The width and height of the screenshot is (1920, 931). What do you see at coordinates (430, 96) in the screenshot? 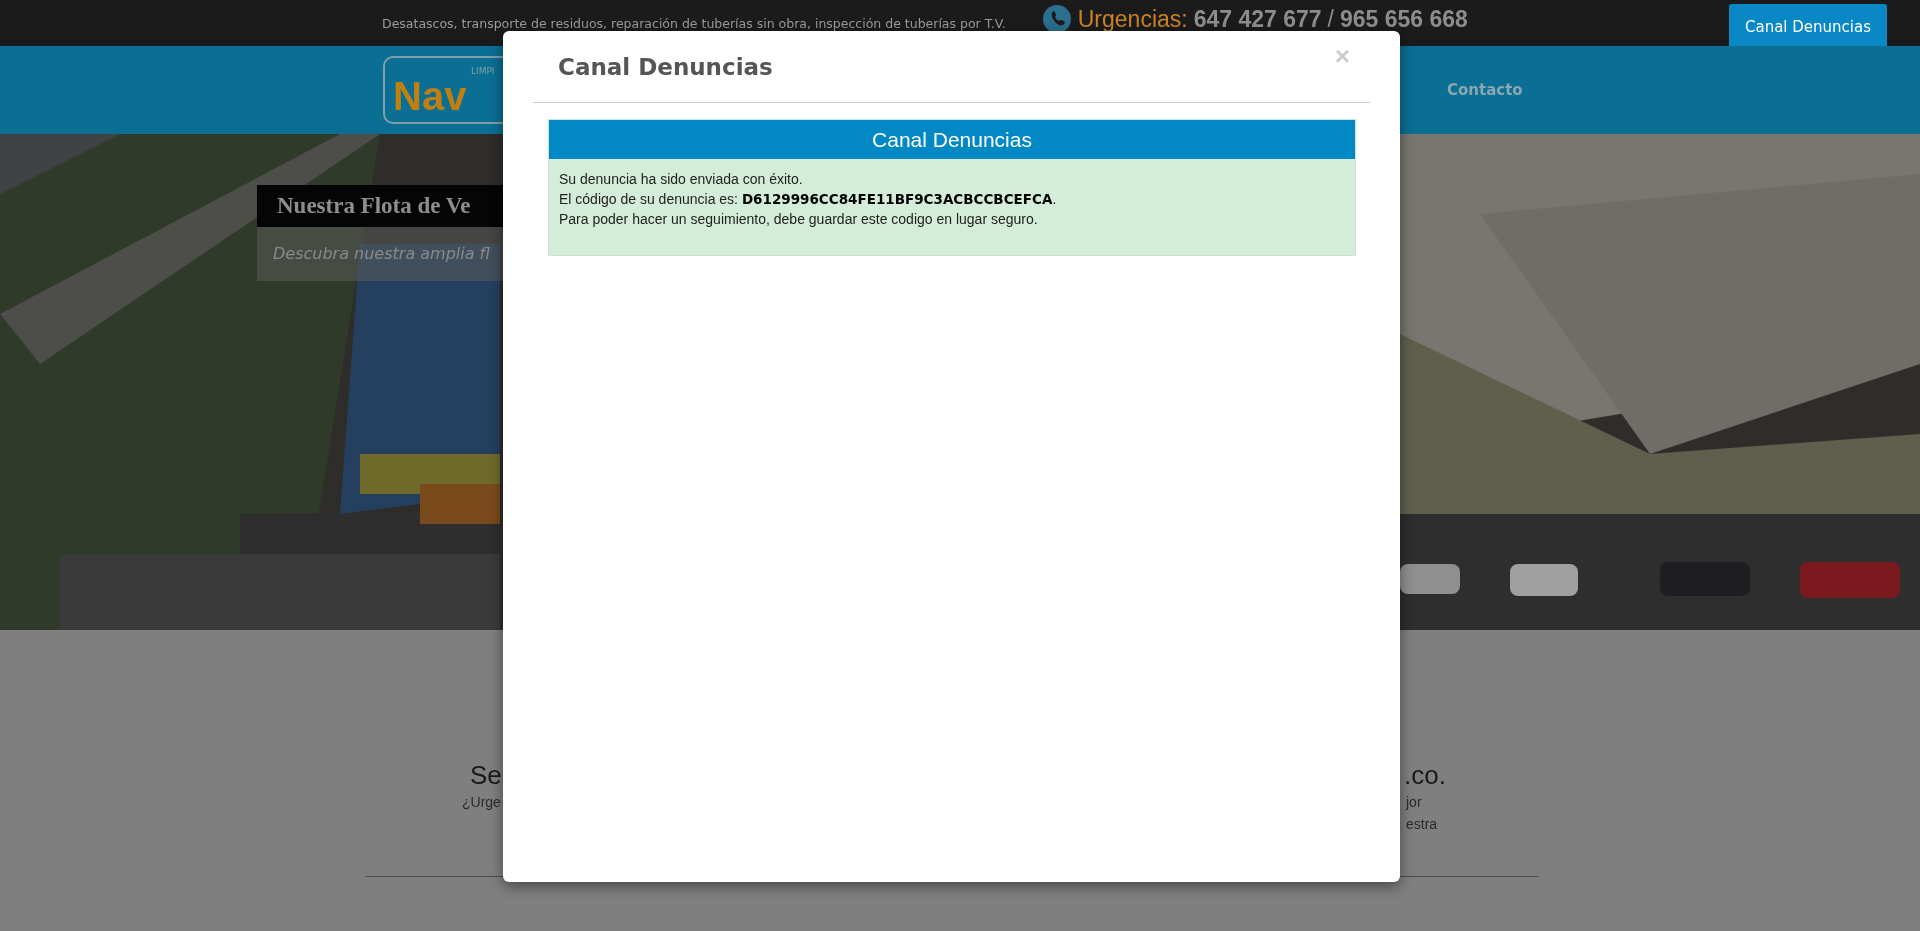
I see `logo-text: Nav` at bounding box center [430, 96].